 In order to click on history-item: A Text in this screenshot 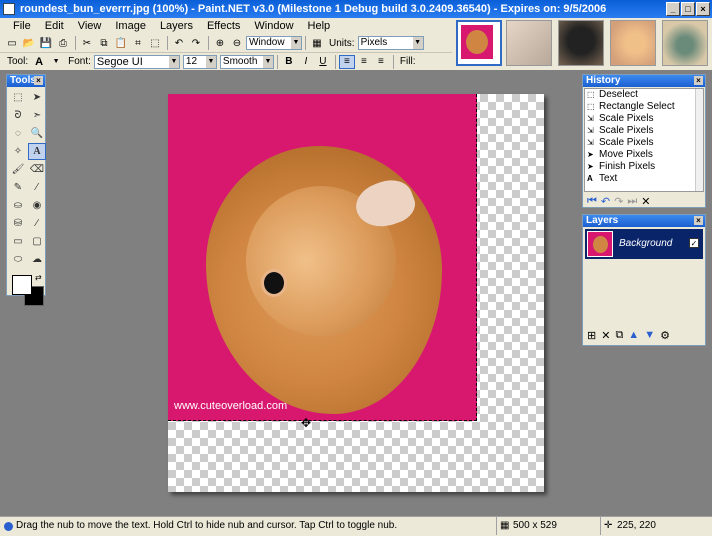, I will do `click(644, 179)`.